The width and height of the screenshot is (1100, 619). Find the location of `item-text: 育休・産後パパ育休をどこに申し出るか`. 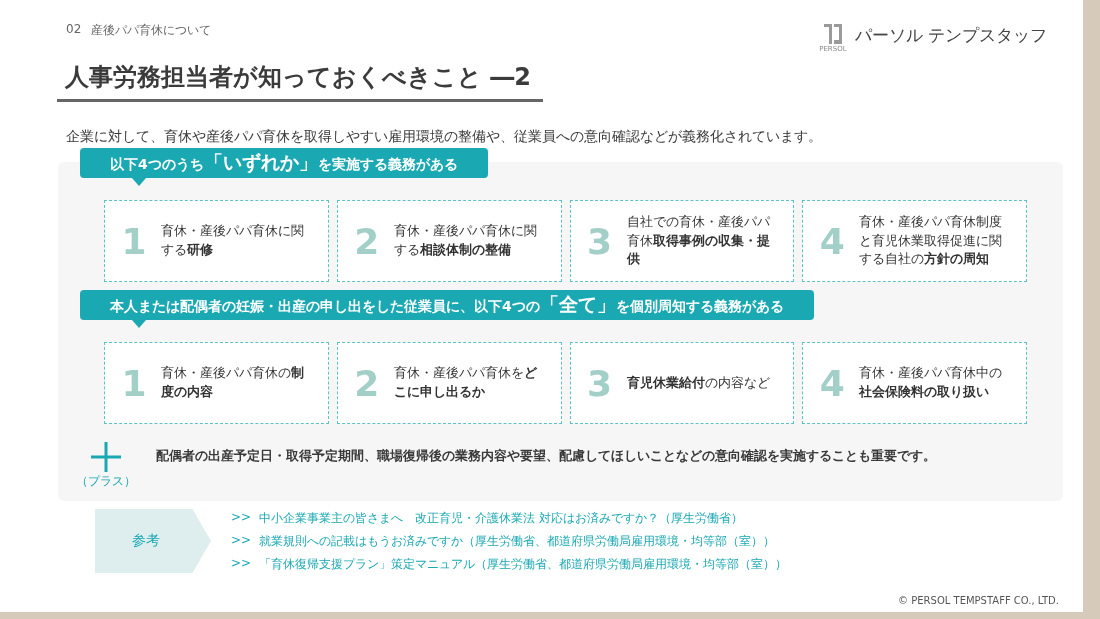

item-text: 育休・産後パパ育休をどこに申し出るか is located at coordinates (465, 382).